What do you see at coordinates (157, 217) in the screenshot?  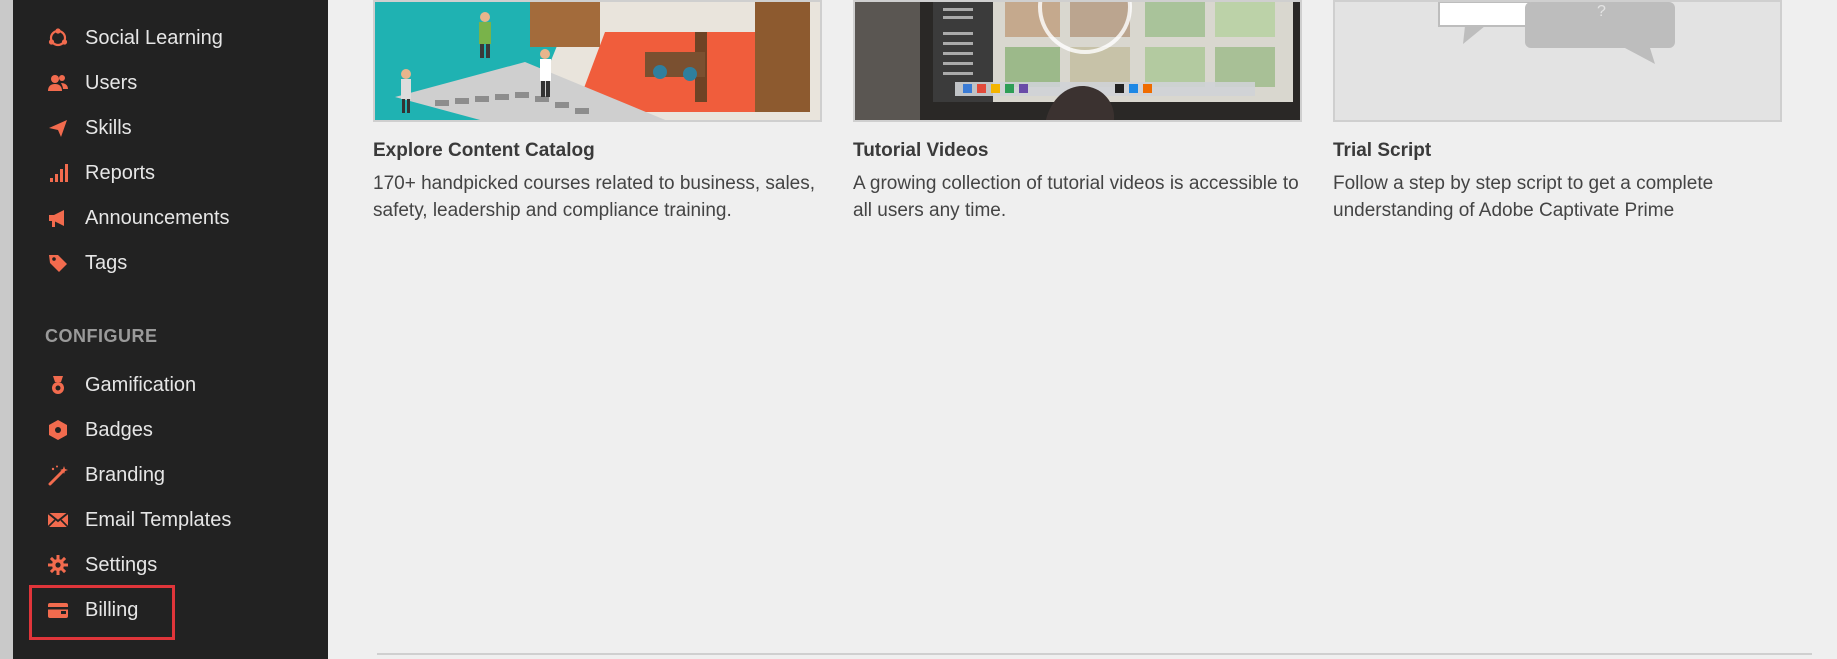 I see `sidebar-item-label: Announcements` at bounding box center [157, 217].